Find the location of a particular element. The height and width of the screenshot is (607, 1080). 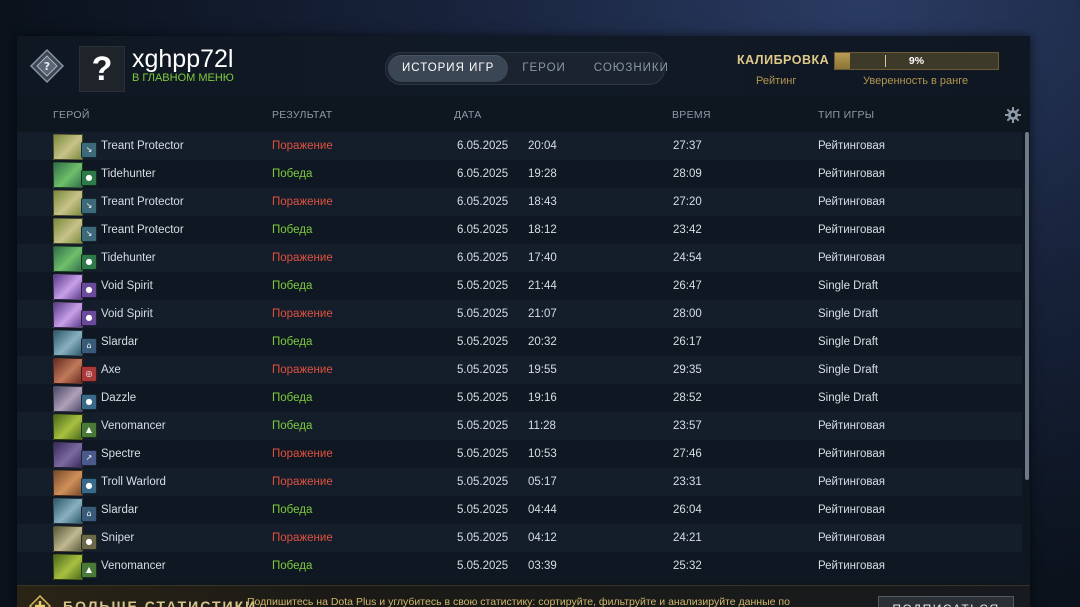

username: xghpp72l is located at coordinates (182, 59).